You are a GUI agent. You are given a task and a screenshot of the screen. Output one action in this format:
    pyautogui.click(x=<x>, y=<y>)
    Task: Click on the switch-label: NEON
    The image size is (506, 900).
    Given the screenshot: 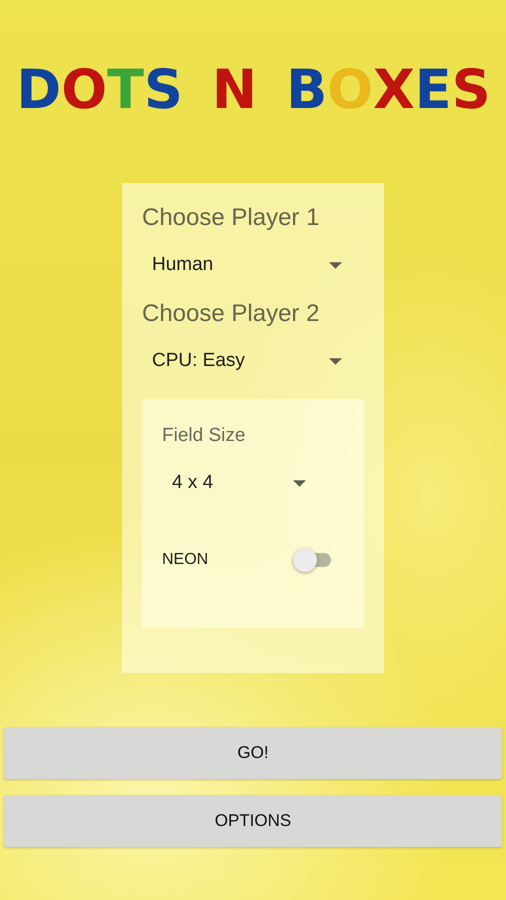 What is the action you would take?
    pyautogui.click(x=186, y=560)
    